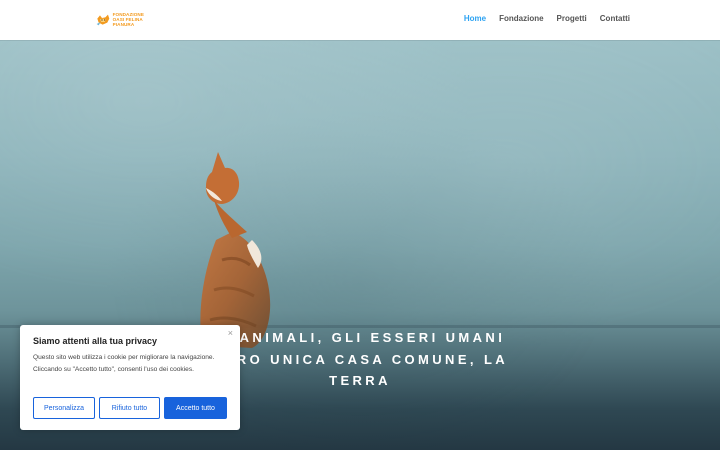 This screenshot has width=720, height=450. Describe the element at coordinates (103, 19) in the screenshot. I see `cat-logo-icon` at that location.